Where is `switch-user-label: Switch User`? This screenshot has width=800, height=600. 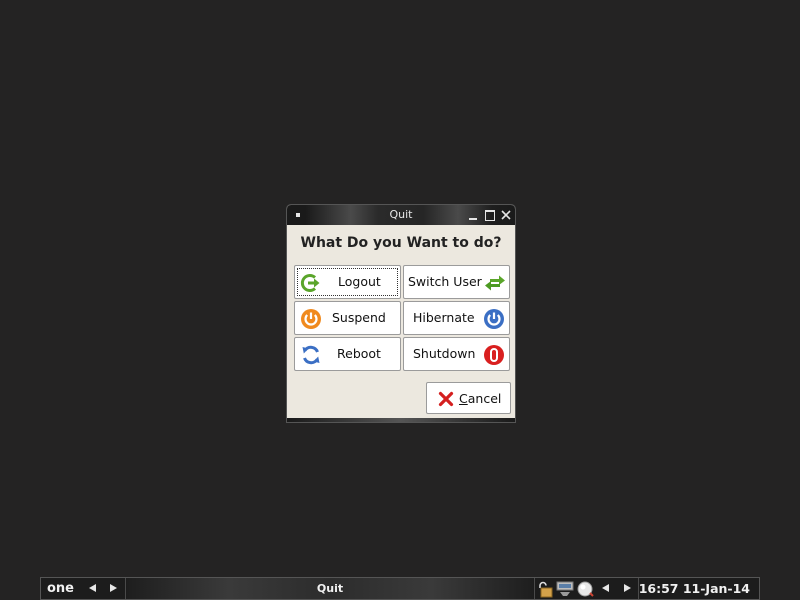
switch-user-label: Switch User is located at coordinates (445, 281).